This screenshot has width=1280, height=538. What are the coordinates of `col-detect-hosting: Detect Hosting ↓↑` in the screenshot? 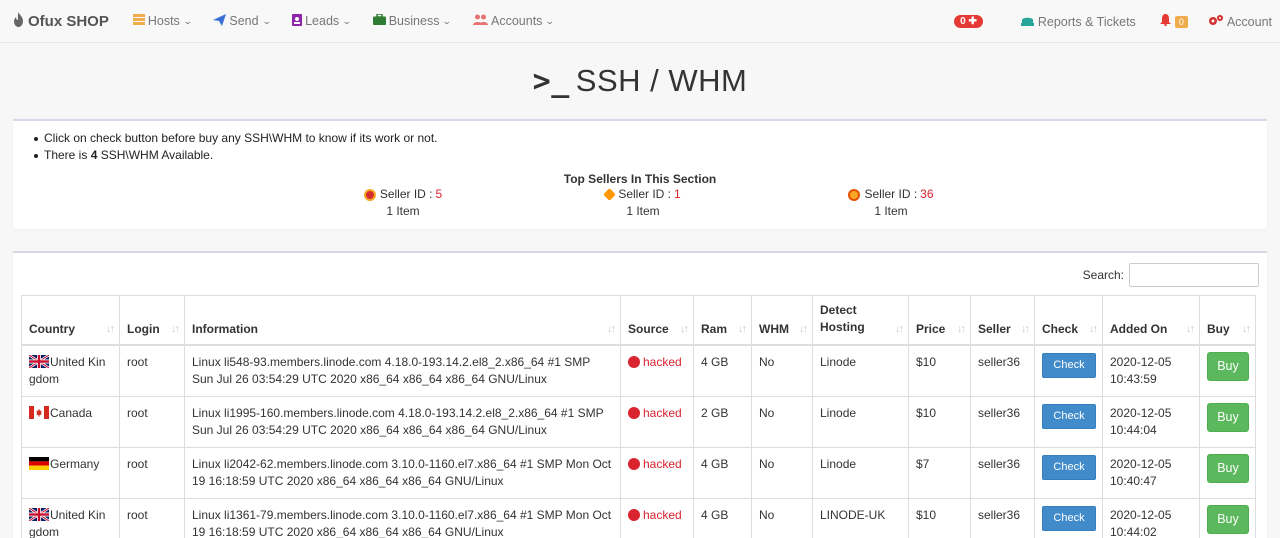 It's located at (860, 320).